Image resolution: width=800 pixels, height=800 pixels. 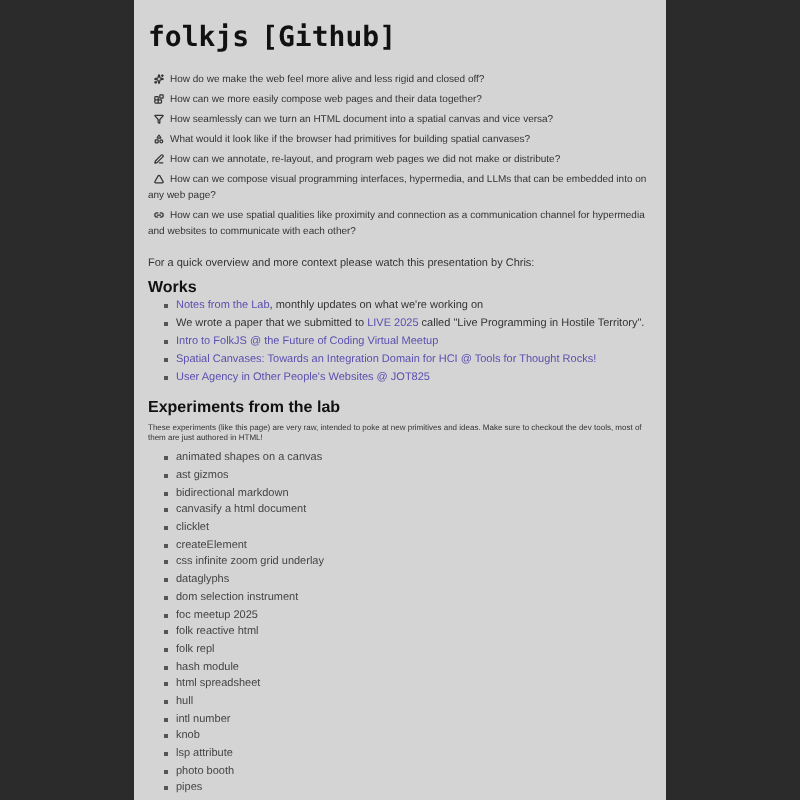 What do you see at coordinates (159, 98) in the screenshot?
I see `blocks-icon` at bounding box center [159, 98].